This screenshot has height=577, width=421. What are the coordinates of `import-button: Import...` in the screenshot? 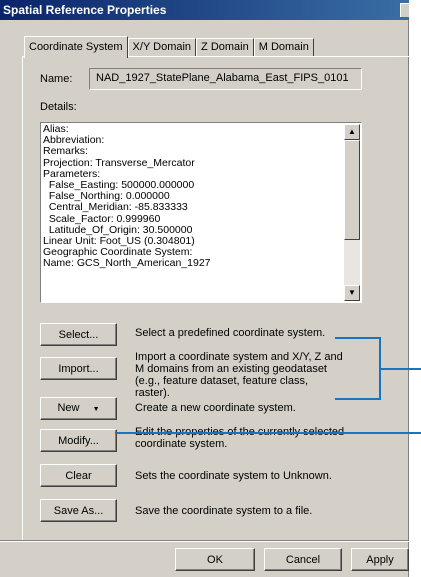 It's located at (78, 368).